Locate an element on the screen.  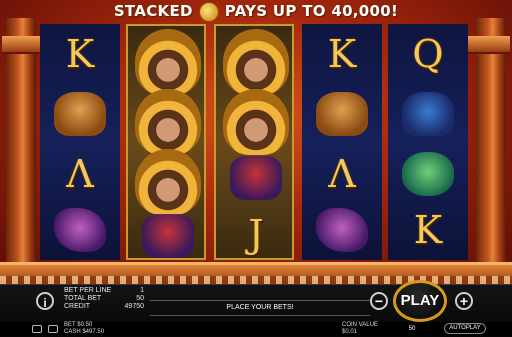
reel-4-symbol-ram is located at coordinates (342, 114).